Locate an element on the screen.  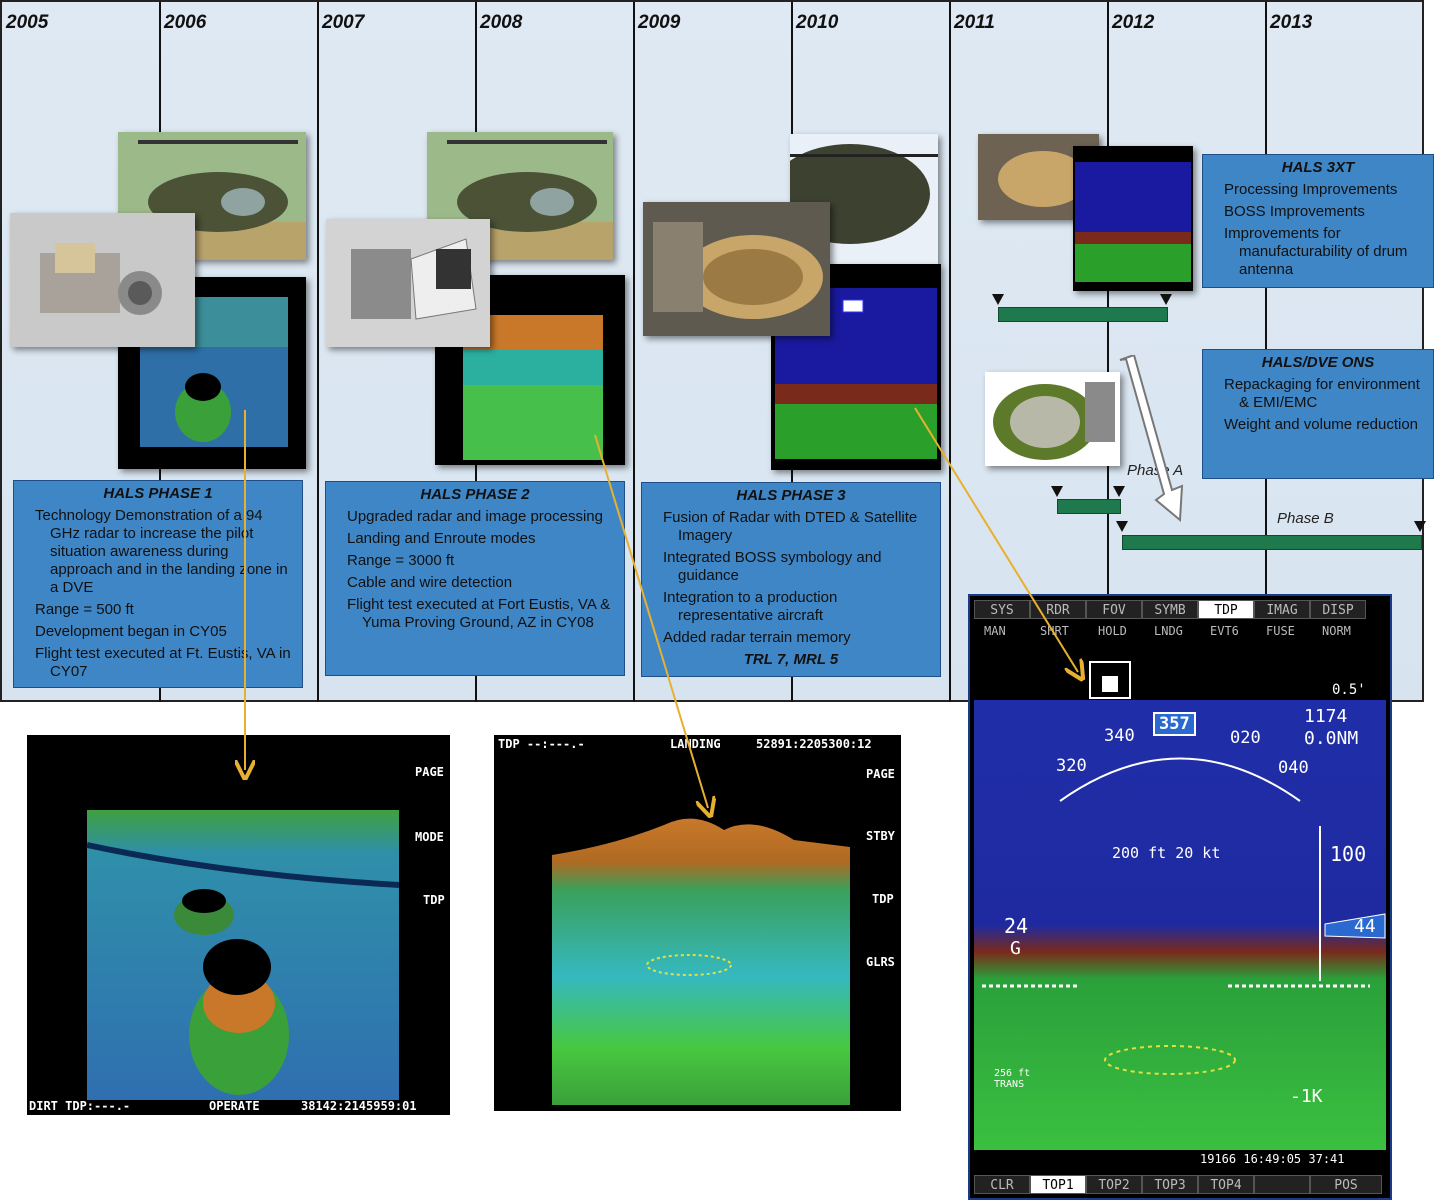
hud-subtab: LNDG is located at coordinates (1168, 631).